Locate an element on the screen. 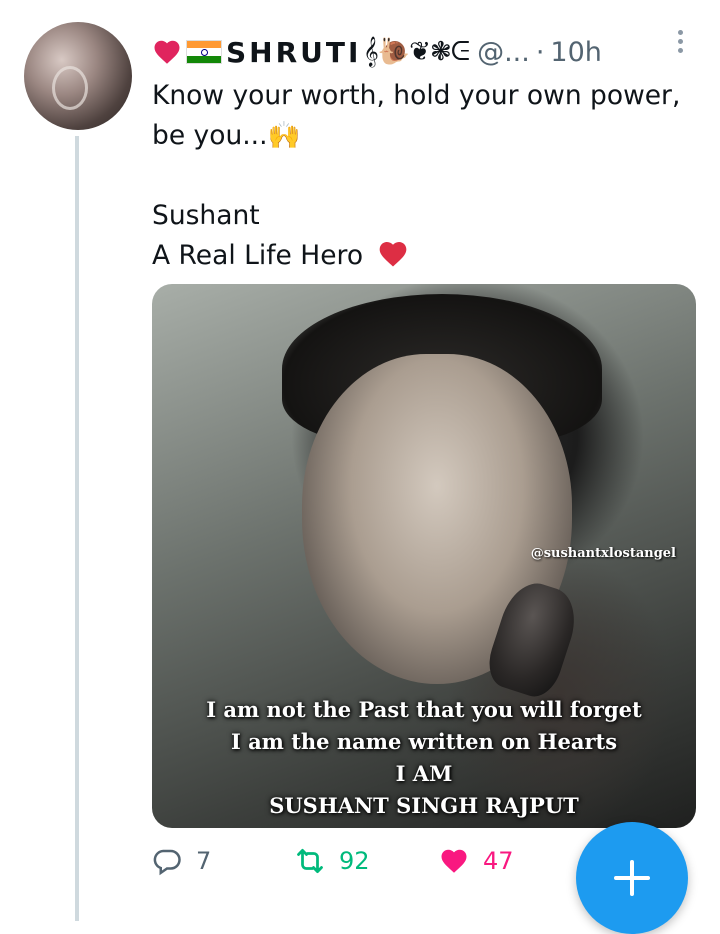 The image size is (720, 934). avatar is located at coordinates (78, 76).